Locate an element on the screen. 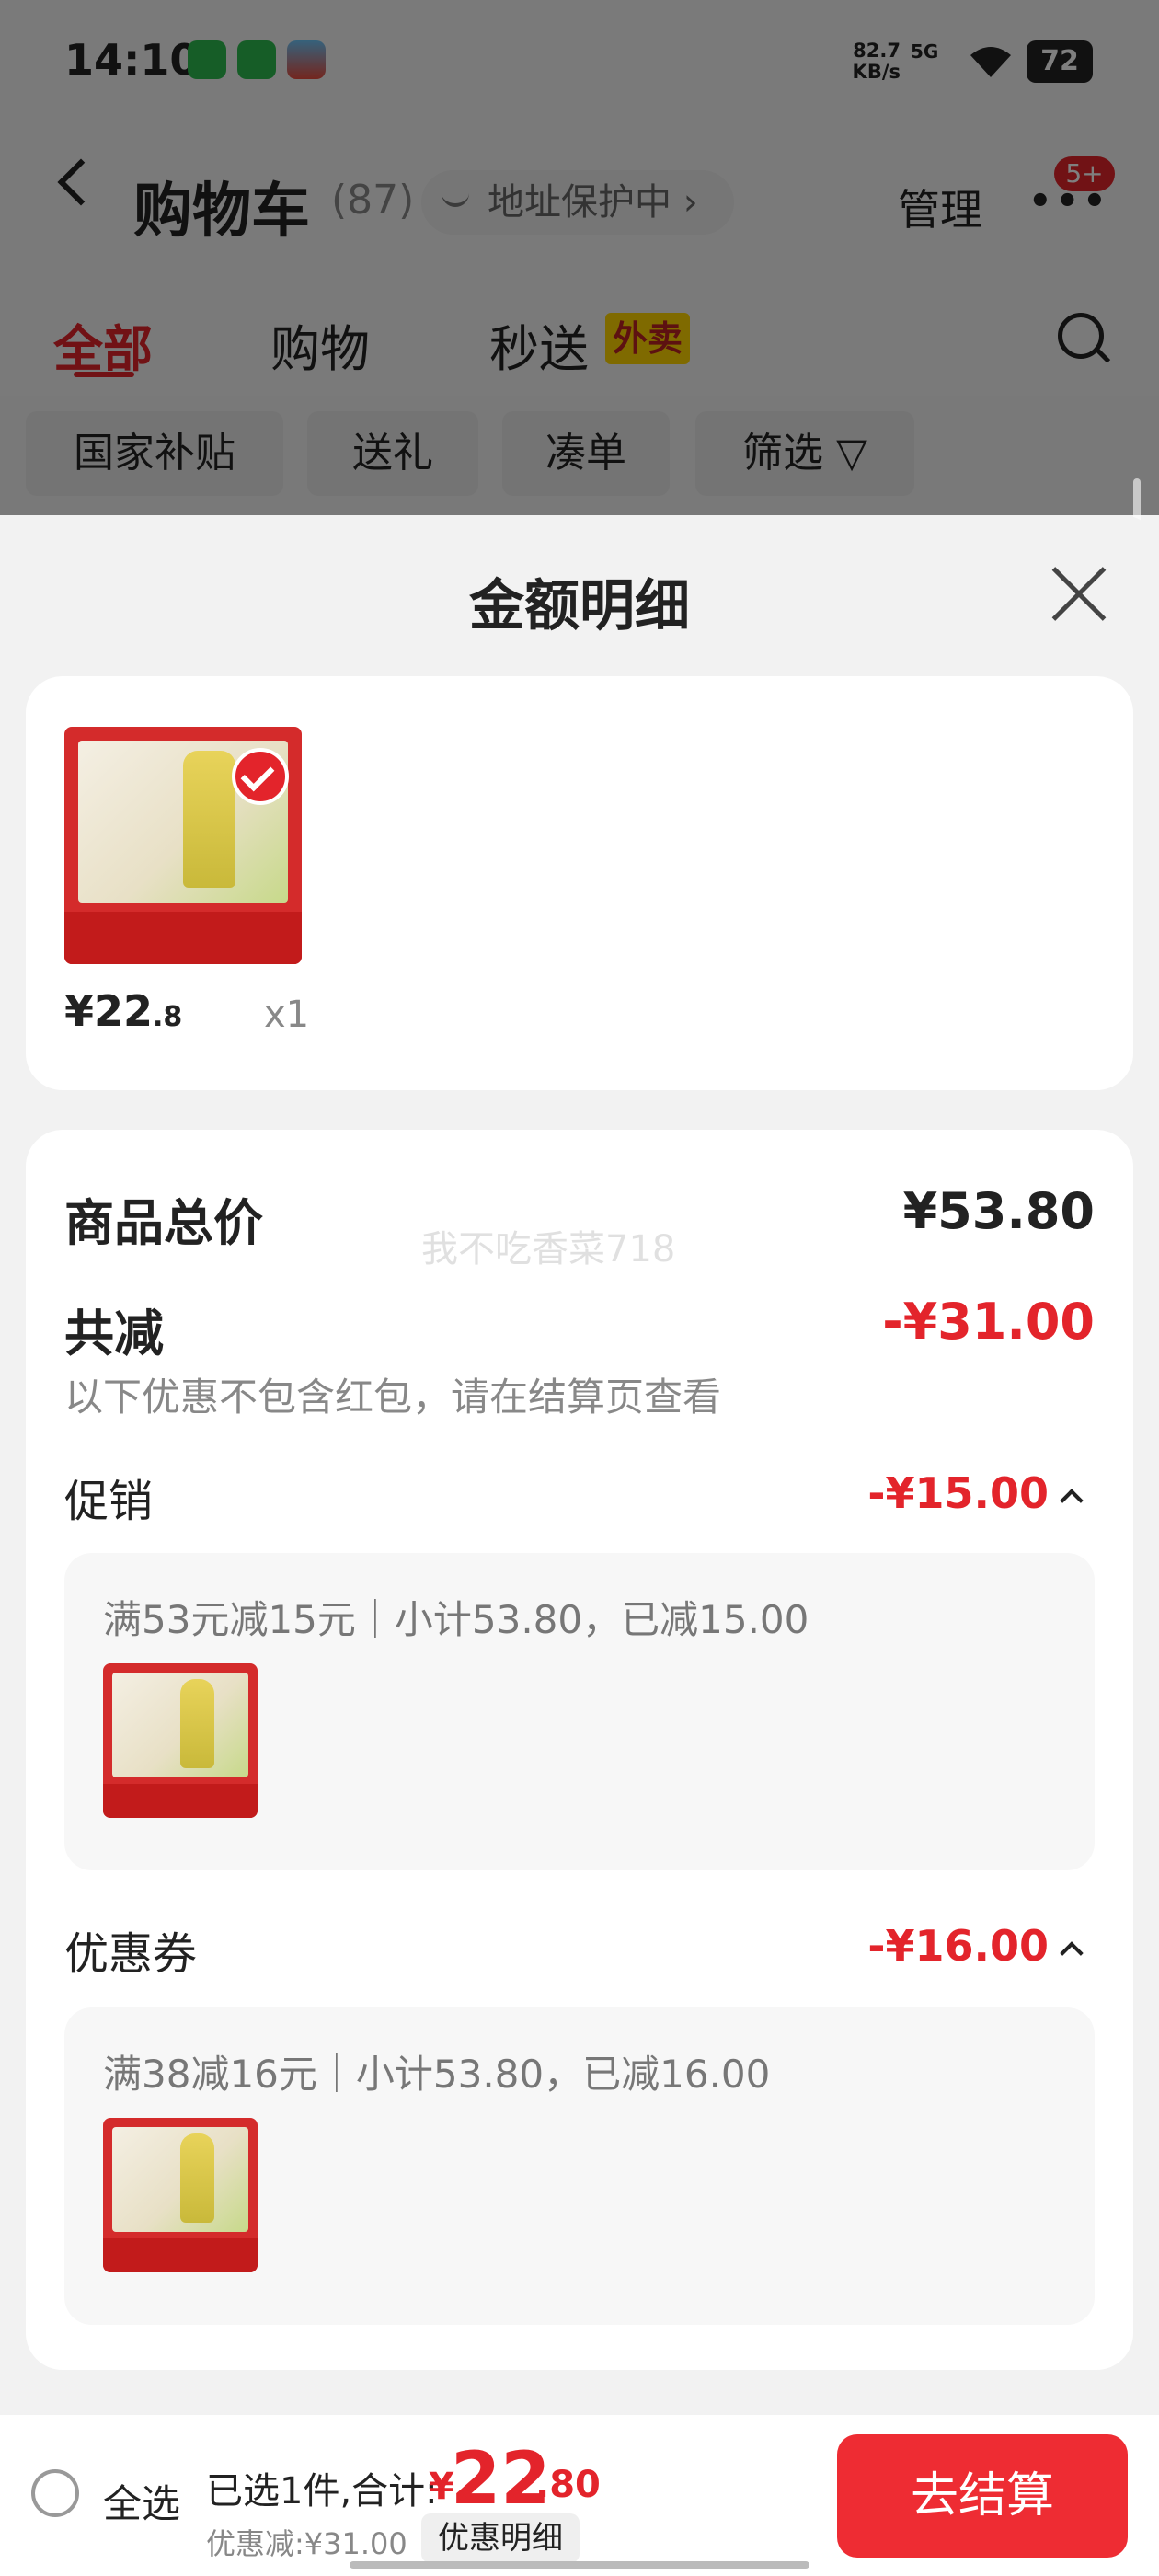  checkout-button: 去结算 is located at coordinates (982, 2496).